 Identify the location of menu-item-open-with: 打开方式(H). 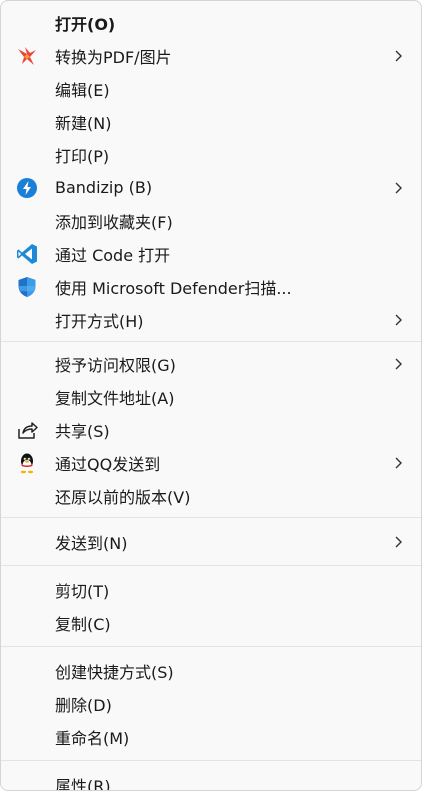
(211, 319).